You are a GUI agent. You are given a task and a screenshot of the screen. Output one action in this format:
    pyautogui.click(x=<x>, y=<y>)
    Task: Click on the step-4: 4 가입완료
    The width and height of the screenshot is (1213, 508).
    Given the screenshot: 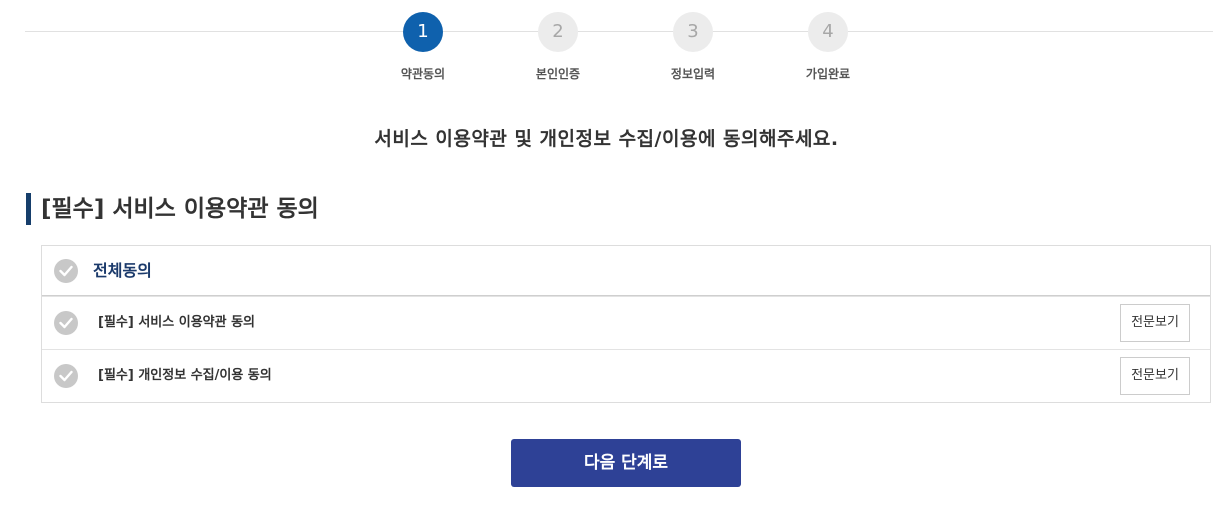 What is the action you would take?
    pyautogui.click(x=828, y=47)
    